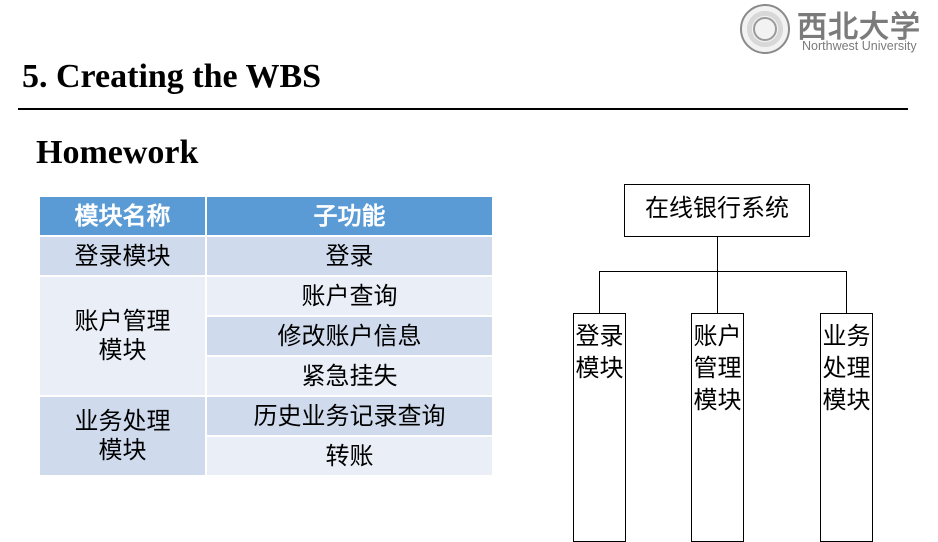 This screenshot has width=938, height=542. Describe the element at coordinates (172, 76) in the screenshot. I see `slide-title: 5. Creating the WBS` at that location.